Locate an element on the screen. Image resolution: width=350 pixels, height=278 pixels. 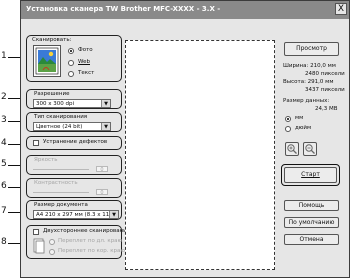
height-pixels: 3437 пиксели is located at coordinates (325, 90).